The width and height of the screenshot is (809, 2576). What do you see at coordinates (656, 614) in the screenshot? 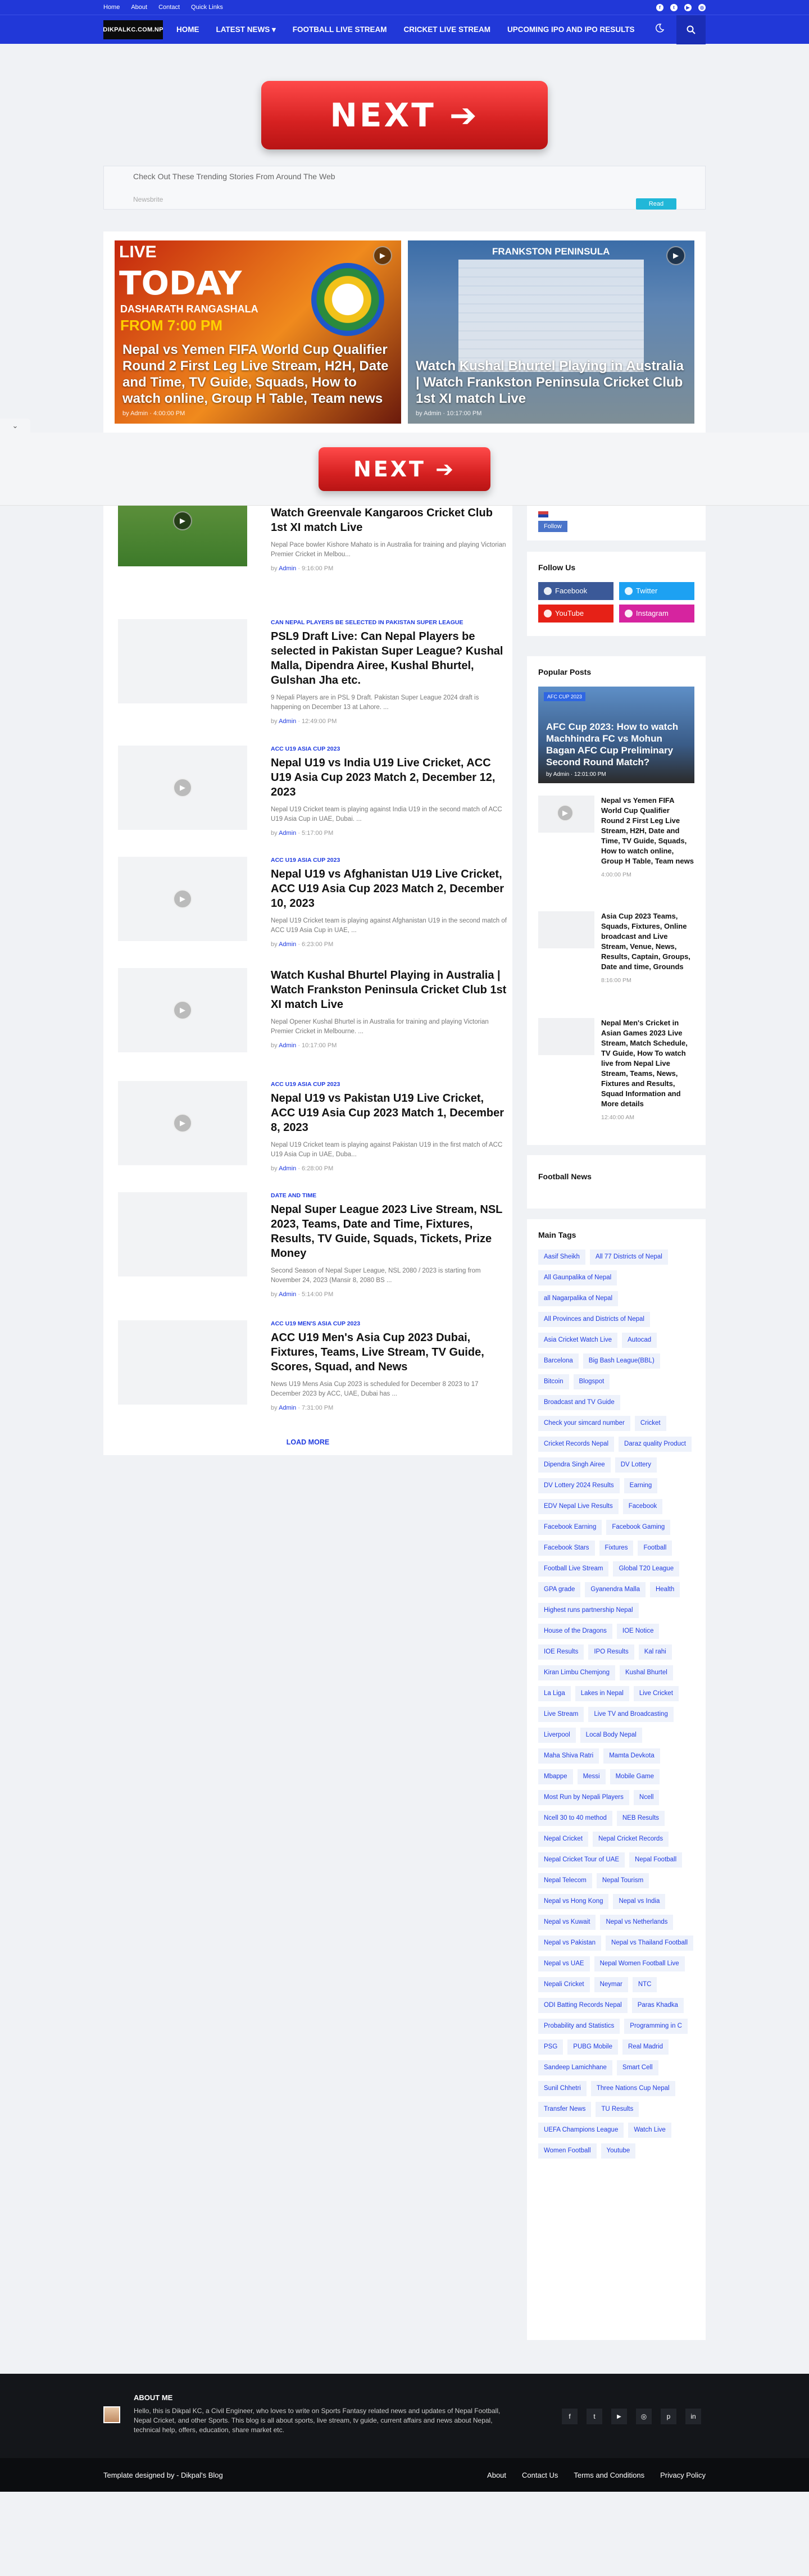
I see `instagram-follow-button: Instagram` at bounding box center [656, 614].